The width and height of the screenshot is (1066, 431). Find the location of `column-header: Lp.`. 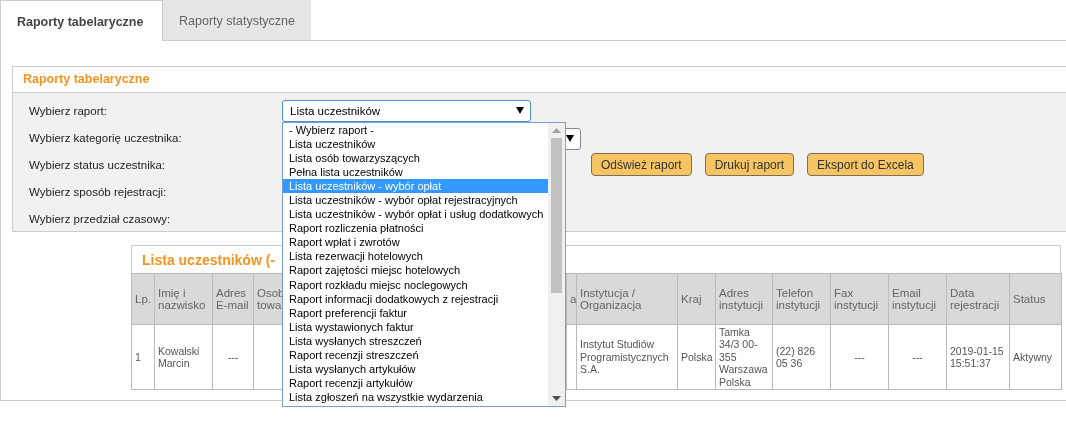

column-header: Lp. is located at coordinates (143, 299).